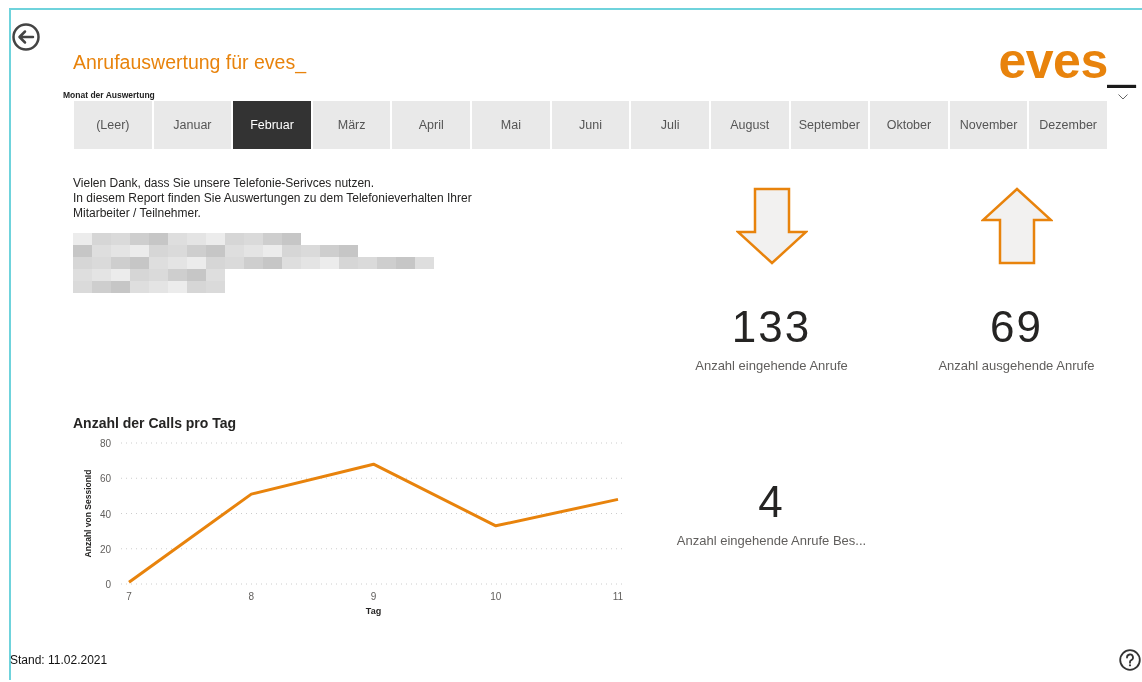 The image size is (1142, 682). What do you see at coordinates (109, 95) in the screenshot?
I see `slicer-label: Monat der Auswertung` at bounding box center [109, 95].